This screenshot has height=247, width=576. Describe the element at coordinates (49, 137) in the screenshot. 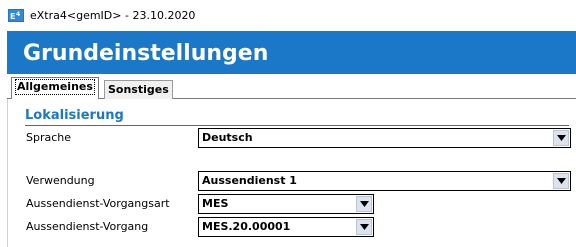

I see `sprache-label: Sprache` at that location.